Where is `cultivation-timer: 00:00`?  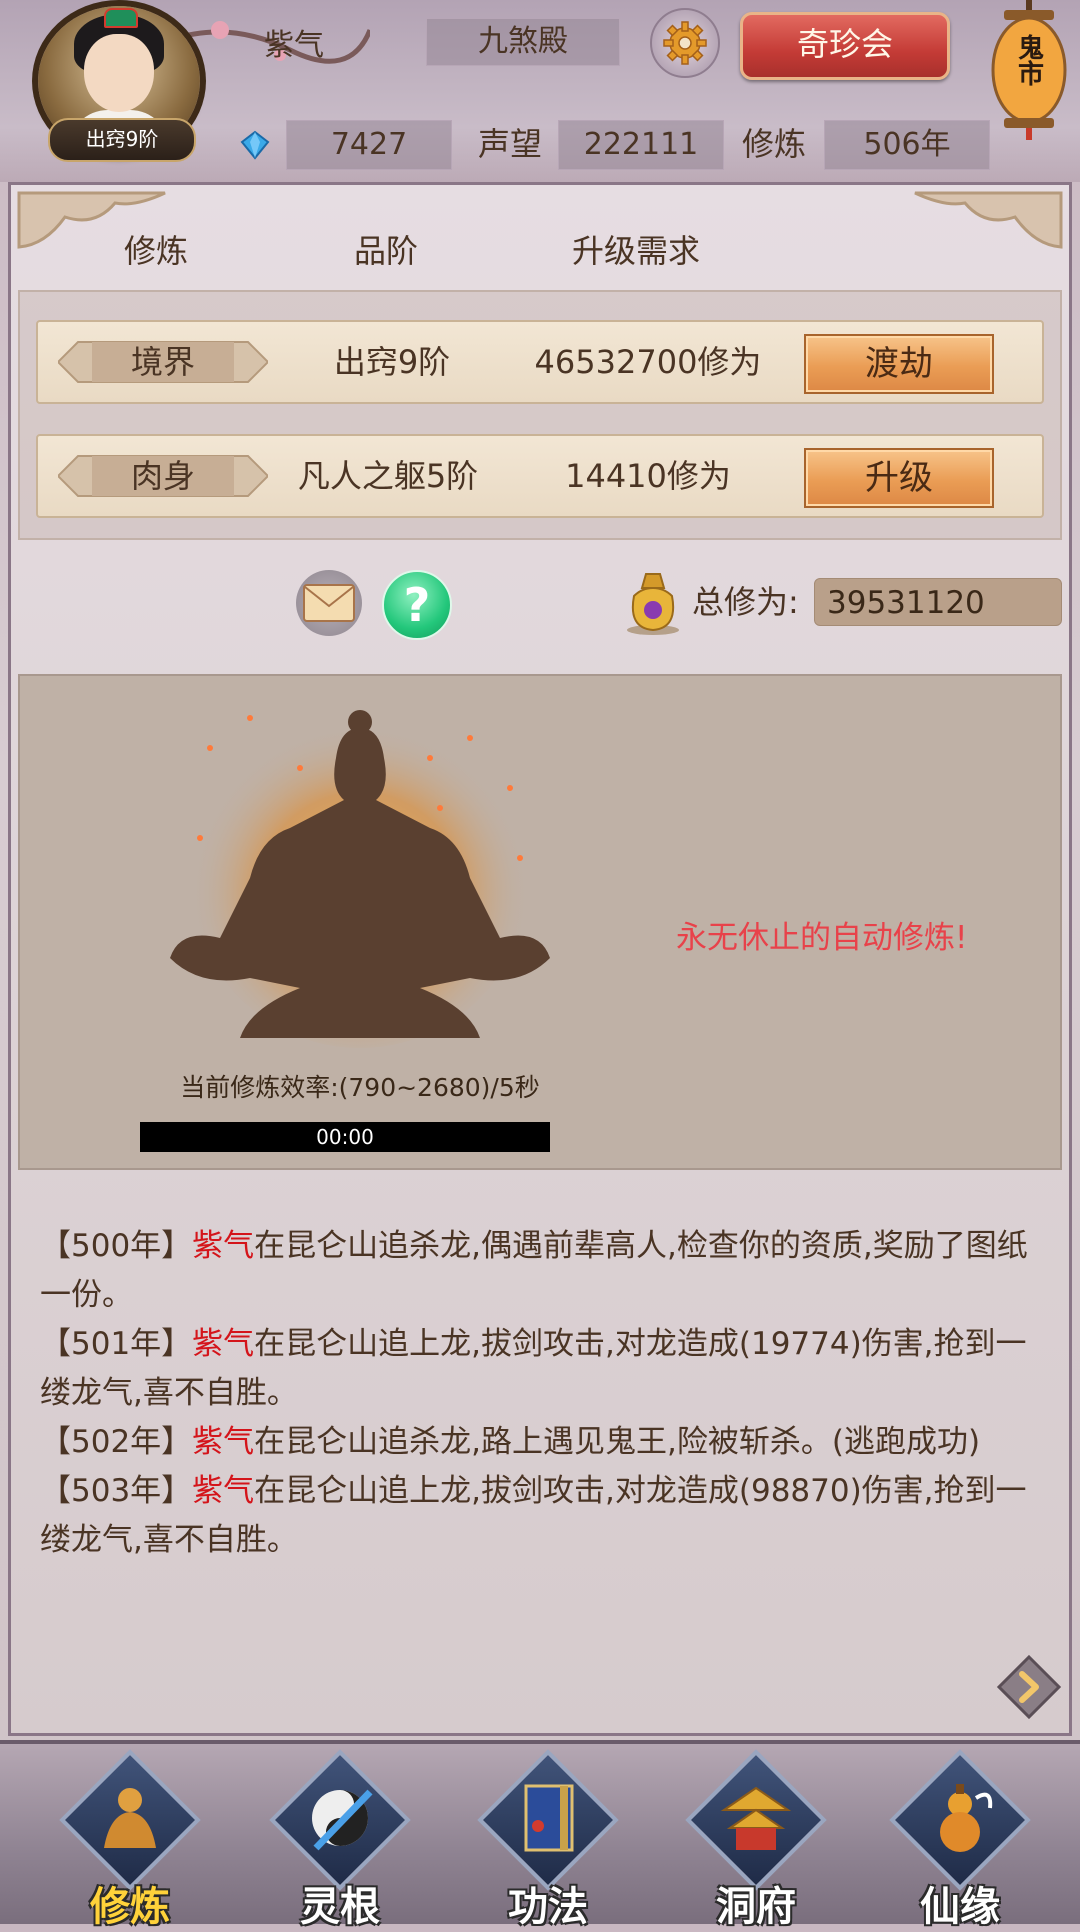
cultivation-timer: 00:00 is located at coordinates (345, 1137).